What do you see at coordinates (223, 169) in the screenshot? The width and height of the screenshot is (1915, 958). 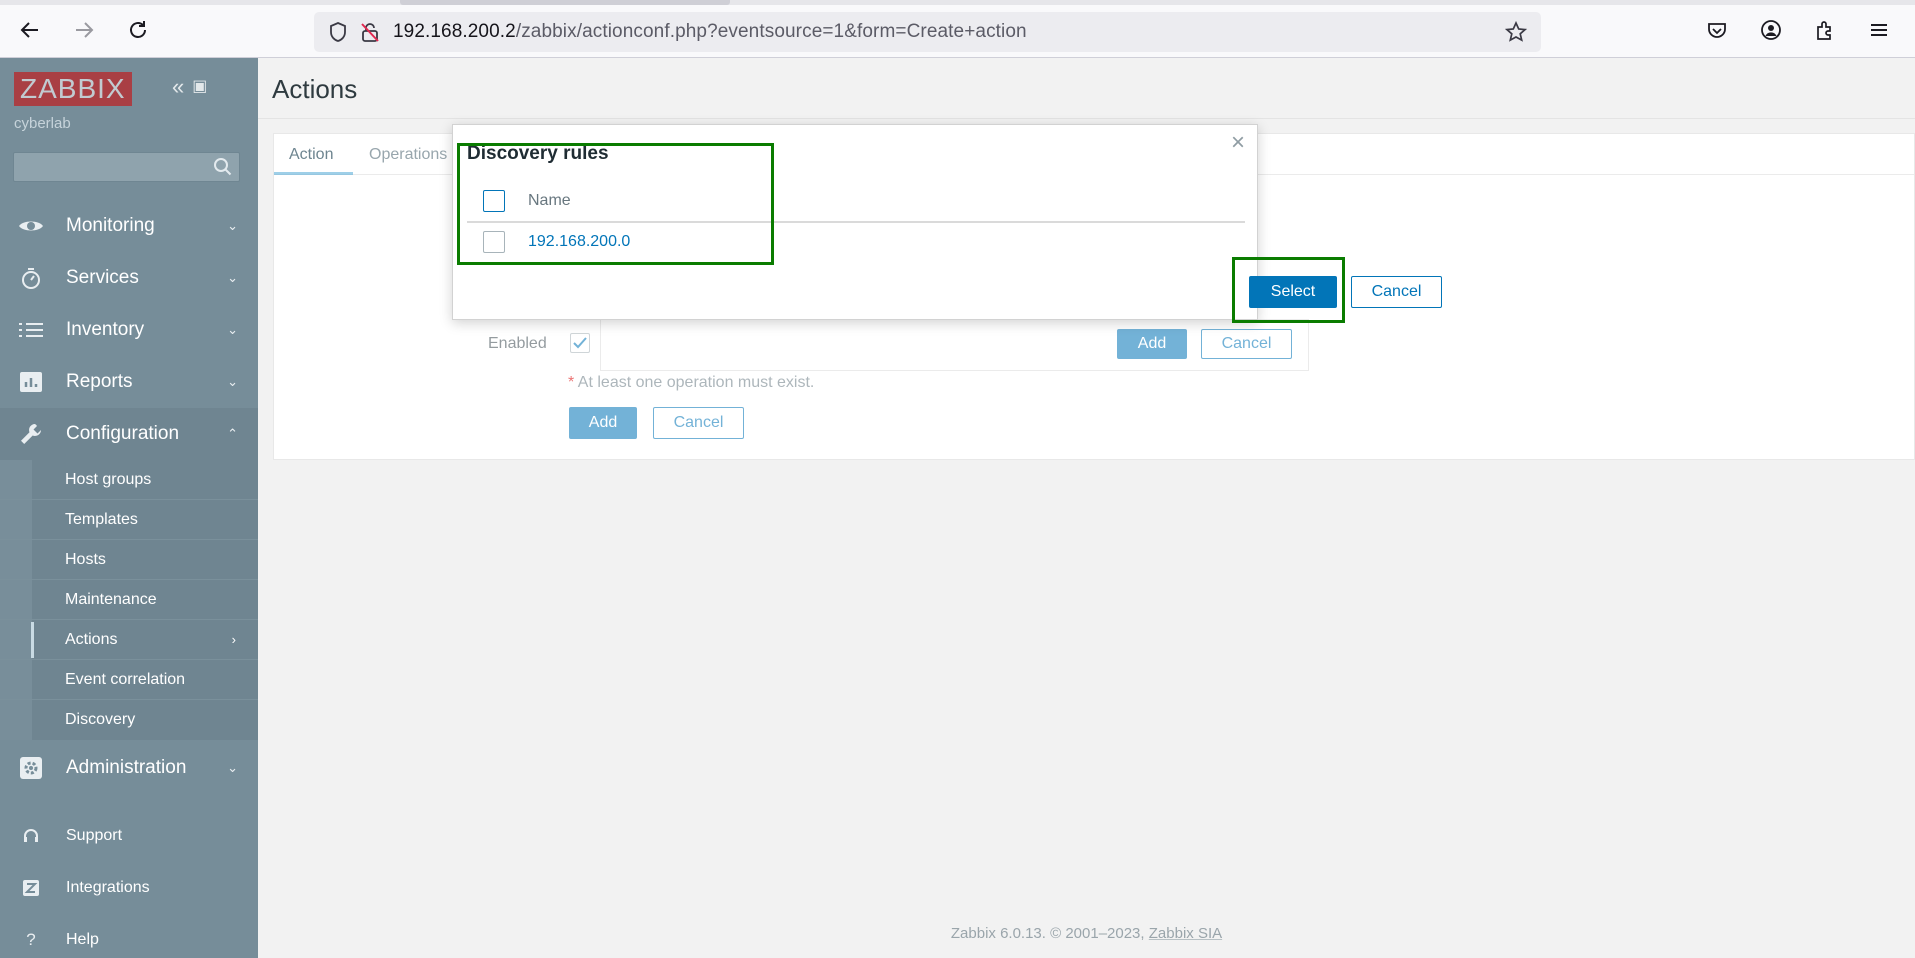 I see `search-icon` at bounding box center [223, 169].